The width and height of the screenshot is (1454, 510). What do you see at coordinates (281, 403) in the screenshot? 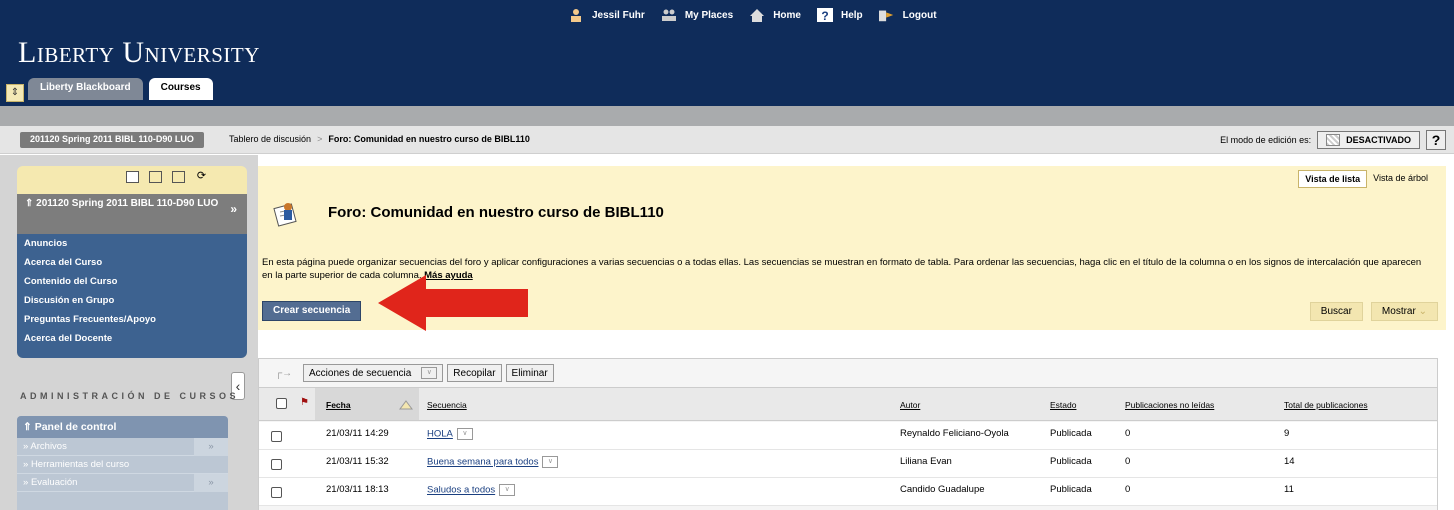
I see `select-all-checkbox` at bounding box center [281, 403].